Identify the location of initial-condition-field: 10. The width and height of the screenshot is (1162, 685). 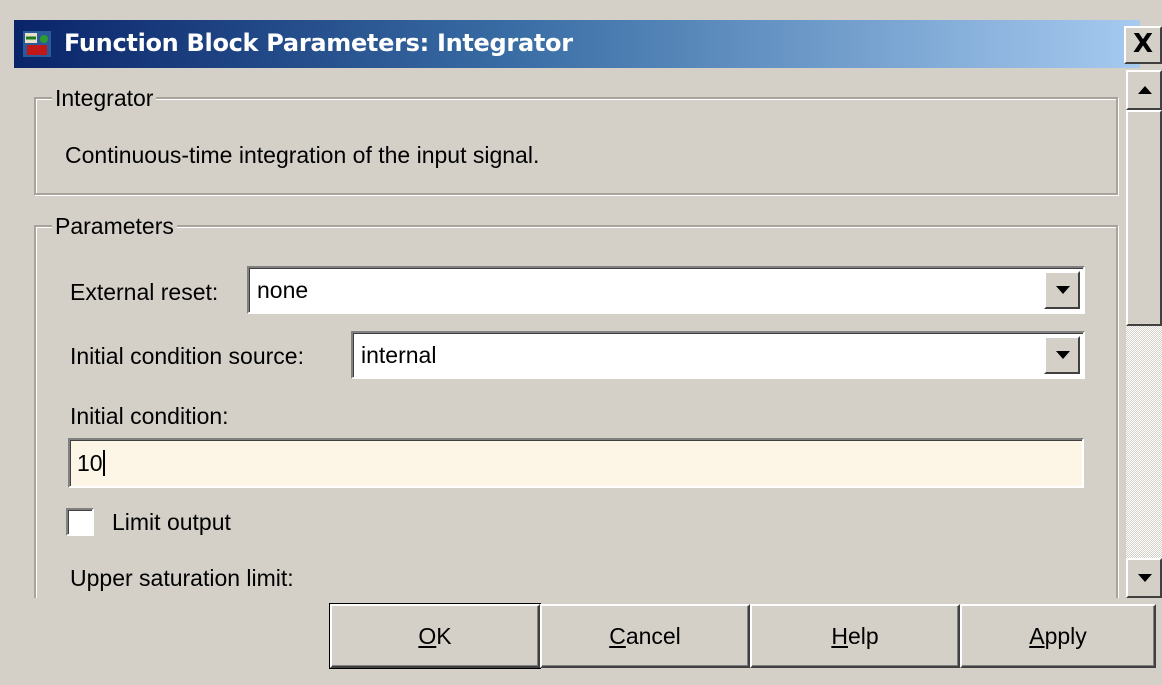
(576, 463).